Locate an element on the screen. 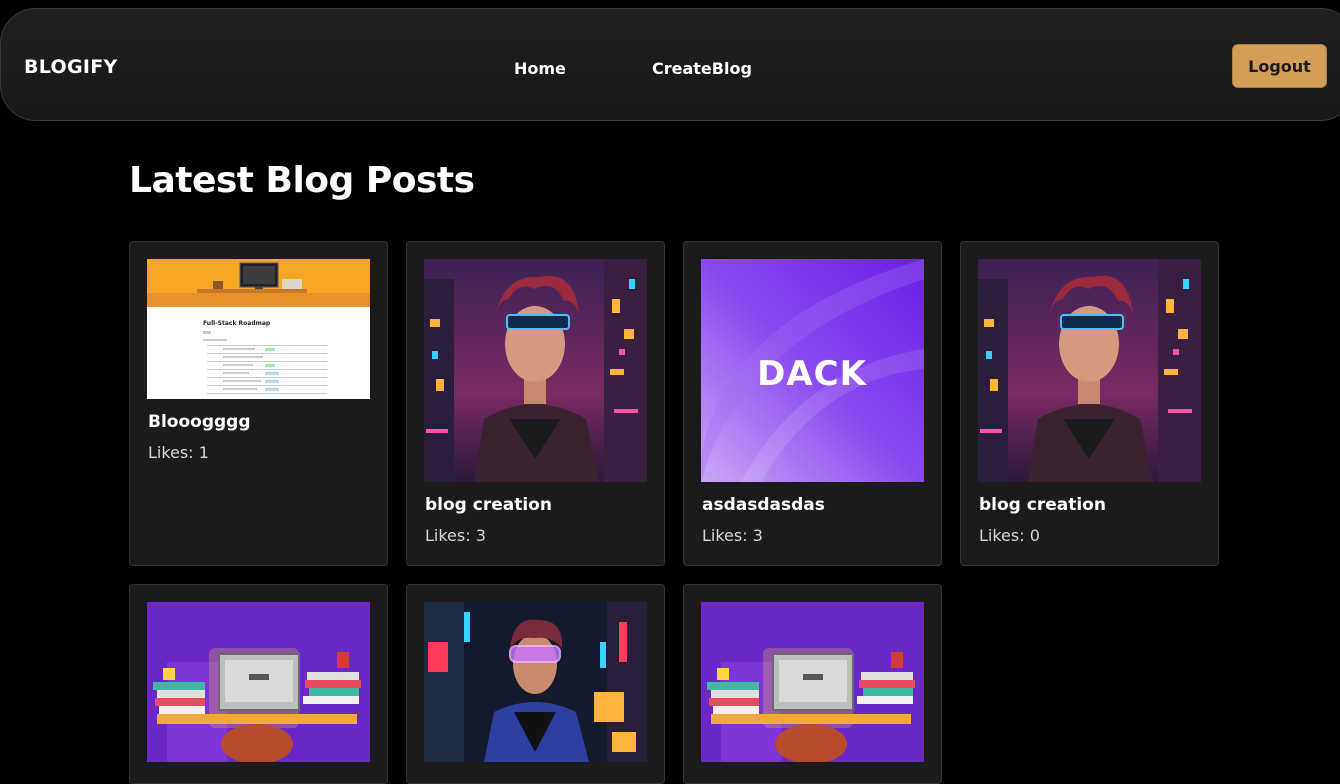  blog-card: blog creation Likes: 0 is located at coordinates (1089, 403).